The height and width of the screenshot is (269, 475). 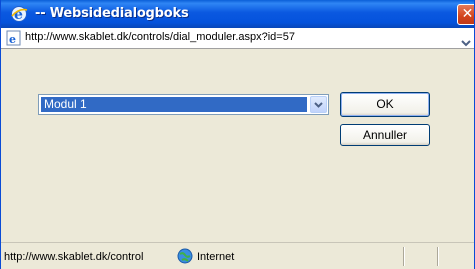 I want to click on module-select-value: Modul 1, so click(x=174, y=104).